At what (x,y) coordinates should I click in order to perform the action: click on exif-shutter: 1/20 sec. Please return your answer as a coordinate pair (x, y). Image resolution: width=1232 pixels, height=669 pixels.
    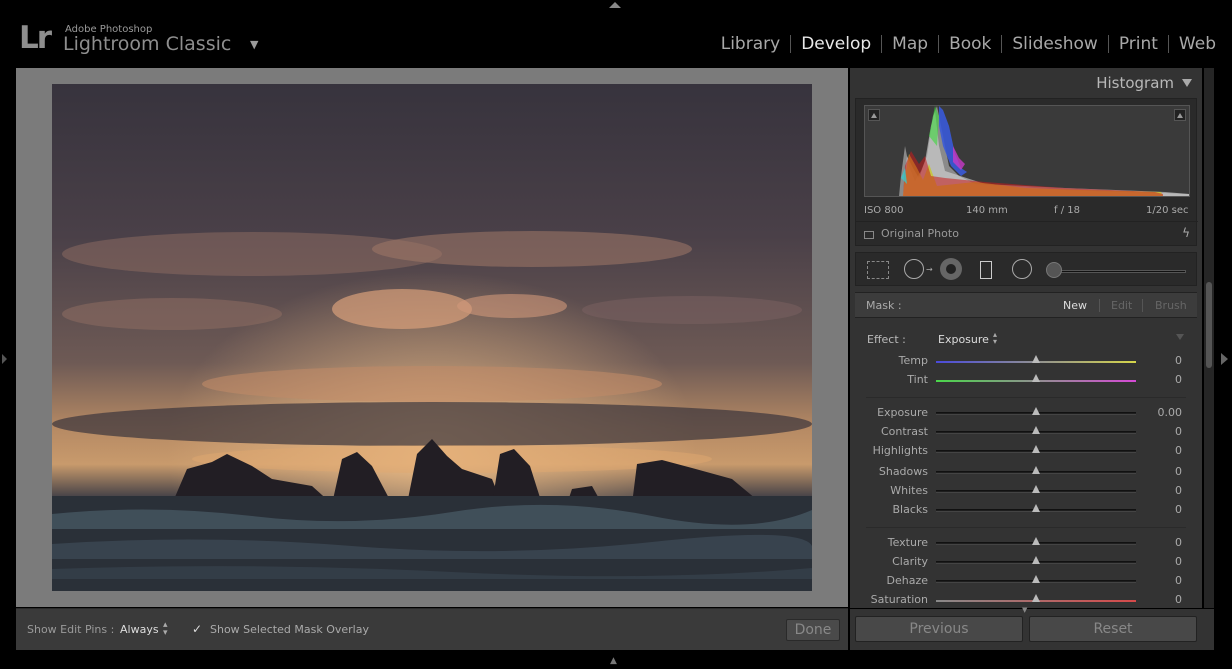
    Looking at the image, I should click on (1167, 210).